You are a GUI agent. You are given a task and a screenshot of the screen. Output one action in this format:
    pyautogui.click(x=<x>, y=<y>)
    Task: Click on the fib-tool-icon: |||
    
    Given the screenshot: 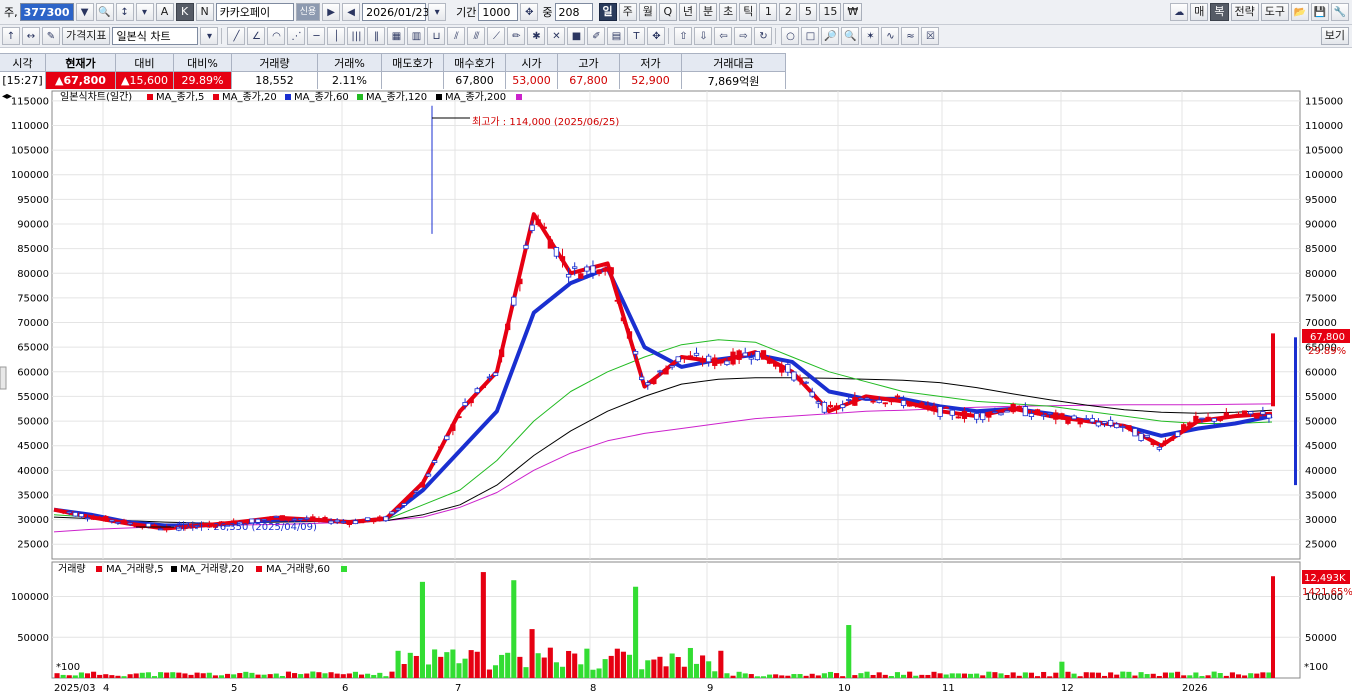 What is the action you would take?
    pyautogui.click(x=356, y=36)
    